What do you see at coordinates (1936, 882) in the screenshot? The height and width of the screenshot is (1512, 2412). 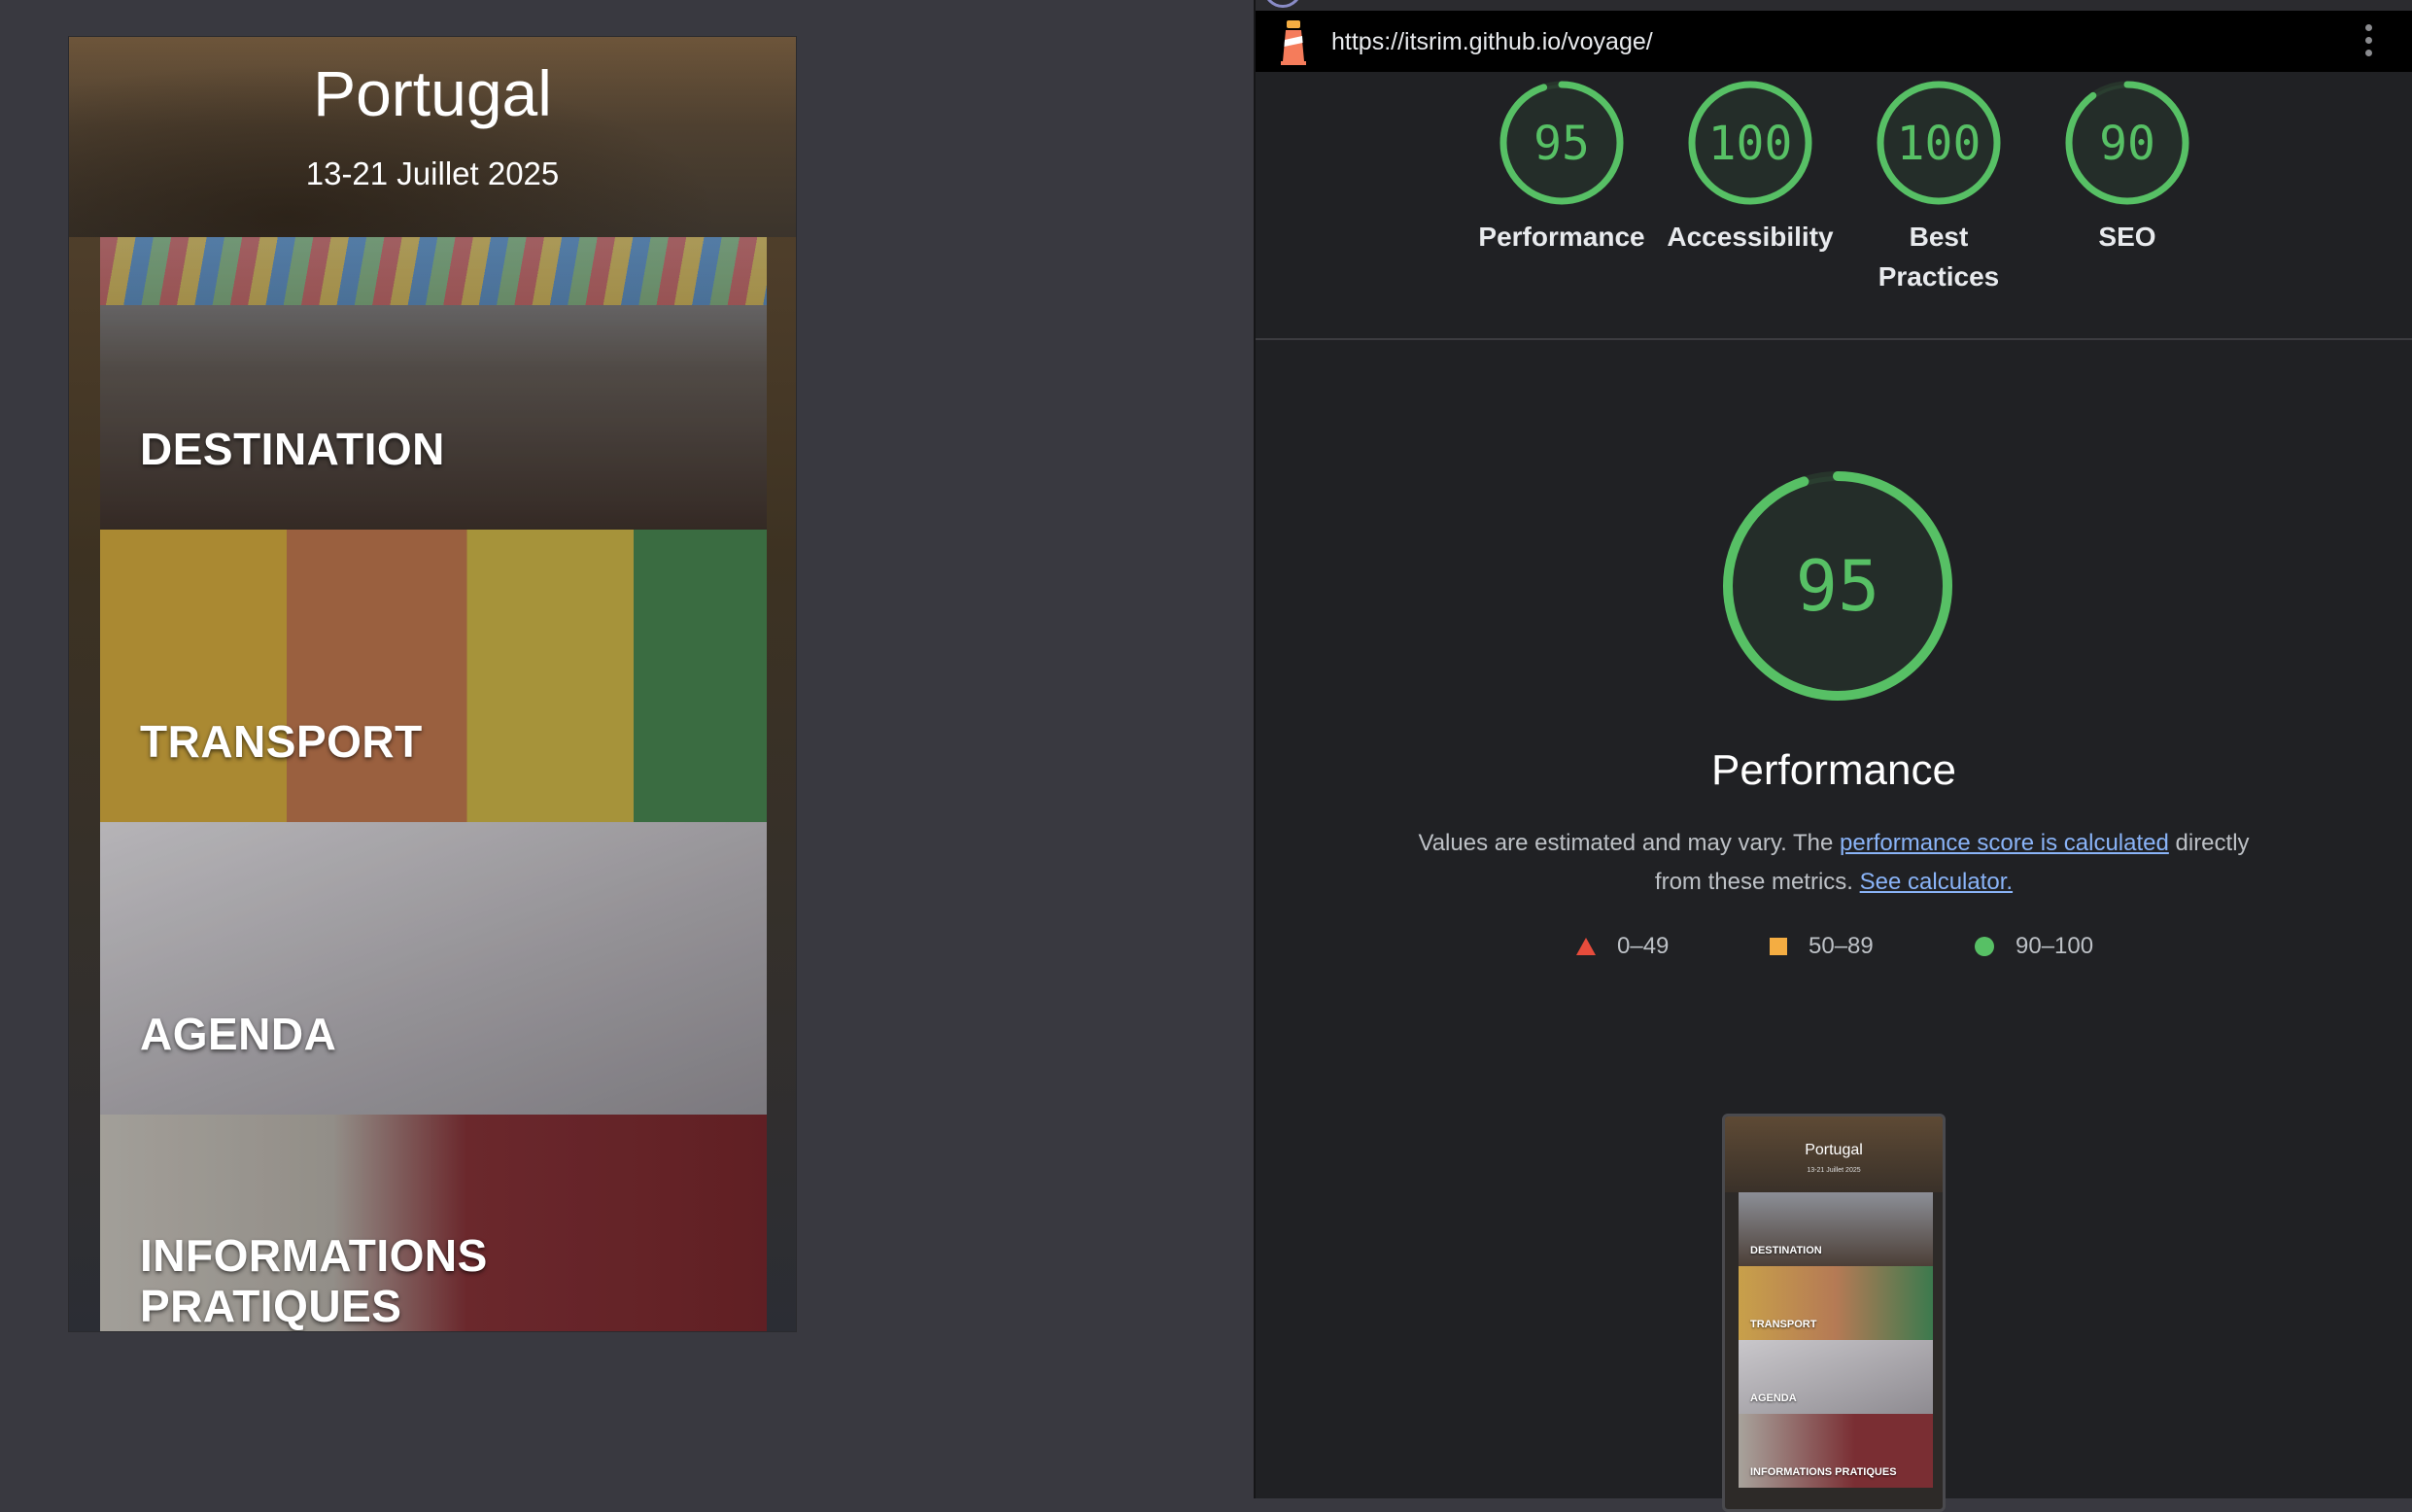 I see `see-calculator-link: See calculator.` at bounding box center [1936, 882].